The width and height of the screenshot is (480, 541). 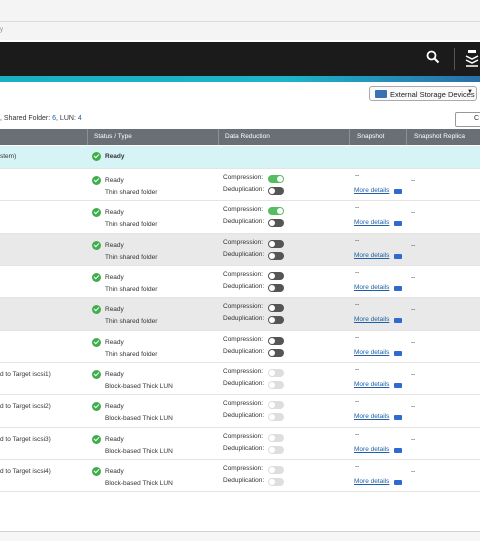 I want to click on external-storage-devices-button: External Storage Devices ▼, so click(x=423, y=93).